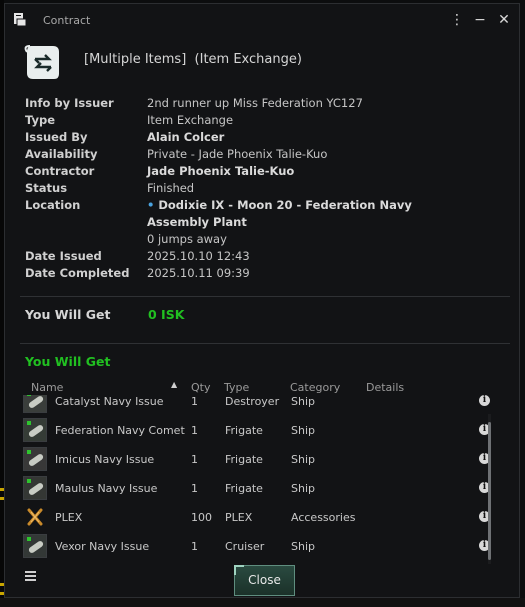  Describe the element at coordinates (236, 387) in the screenshot. I see `column-header-type: Type` at that location.